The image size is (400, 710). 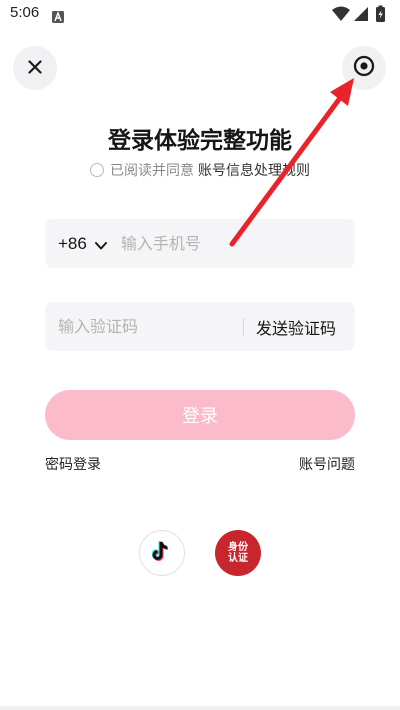 I want to click on signal-icon, so click(x=361, y=14).